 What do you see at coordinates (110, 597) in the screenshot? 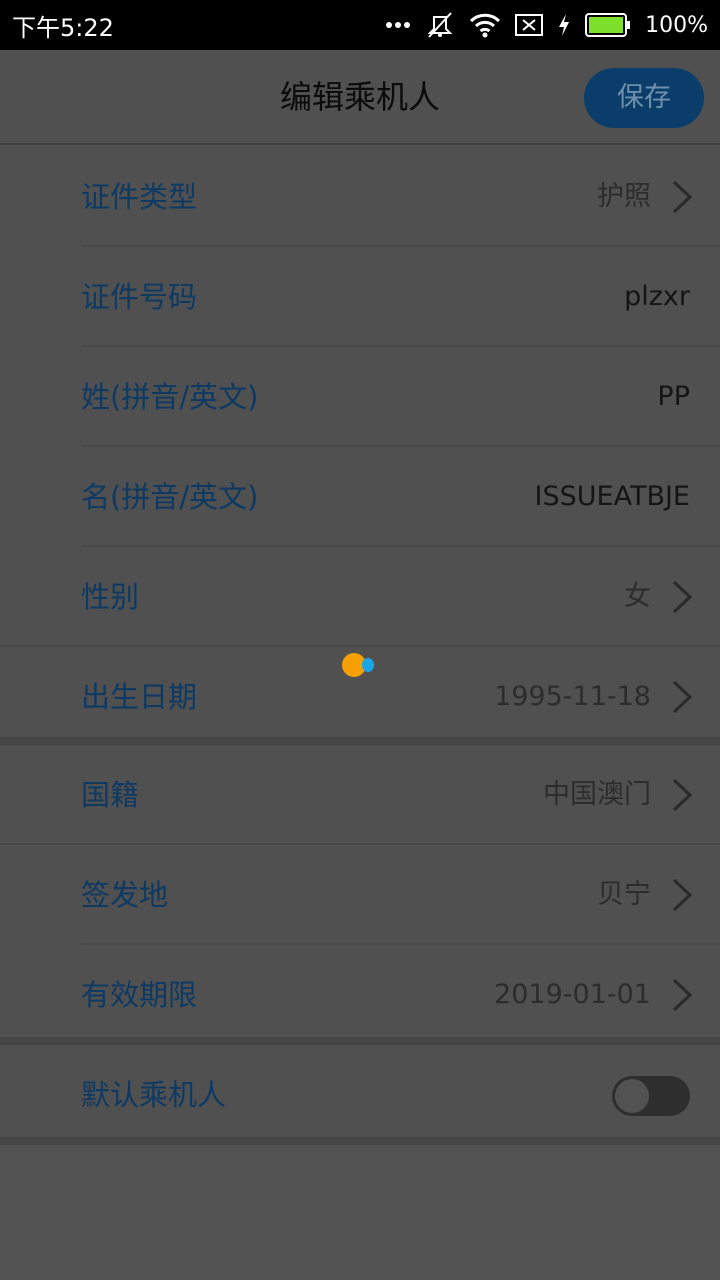
I see `gender-label: 性别` at bounding box center [110, 597].